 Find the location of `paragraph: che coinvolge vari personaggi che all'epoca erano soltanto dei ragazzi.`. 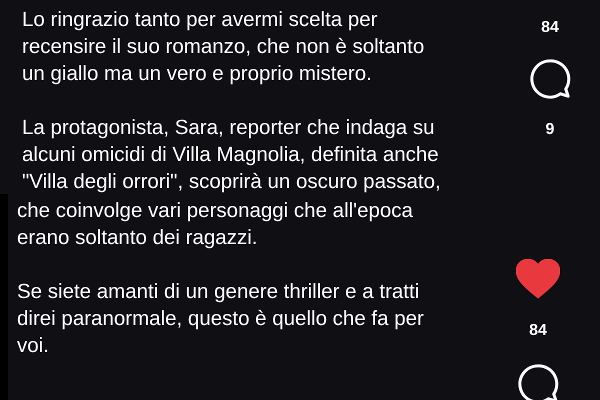

paragraph: che coinvolge vari personaggi che all'epoca erano soltanto dei ragazzi. is located at coordinates (215, 224).